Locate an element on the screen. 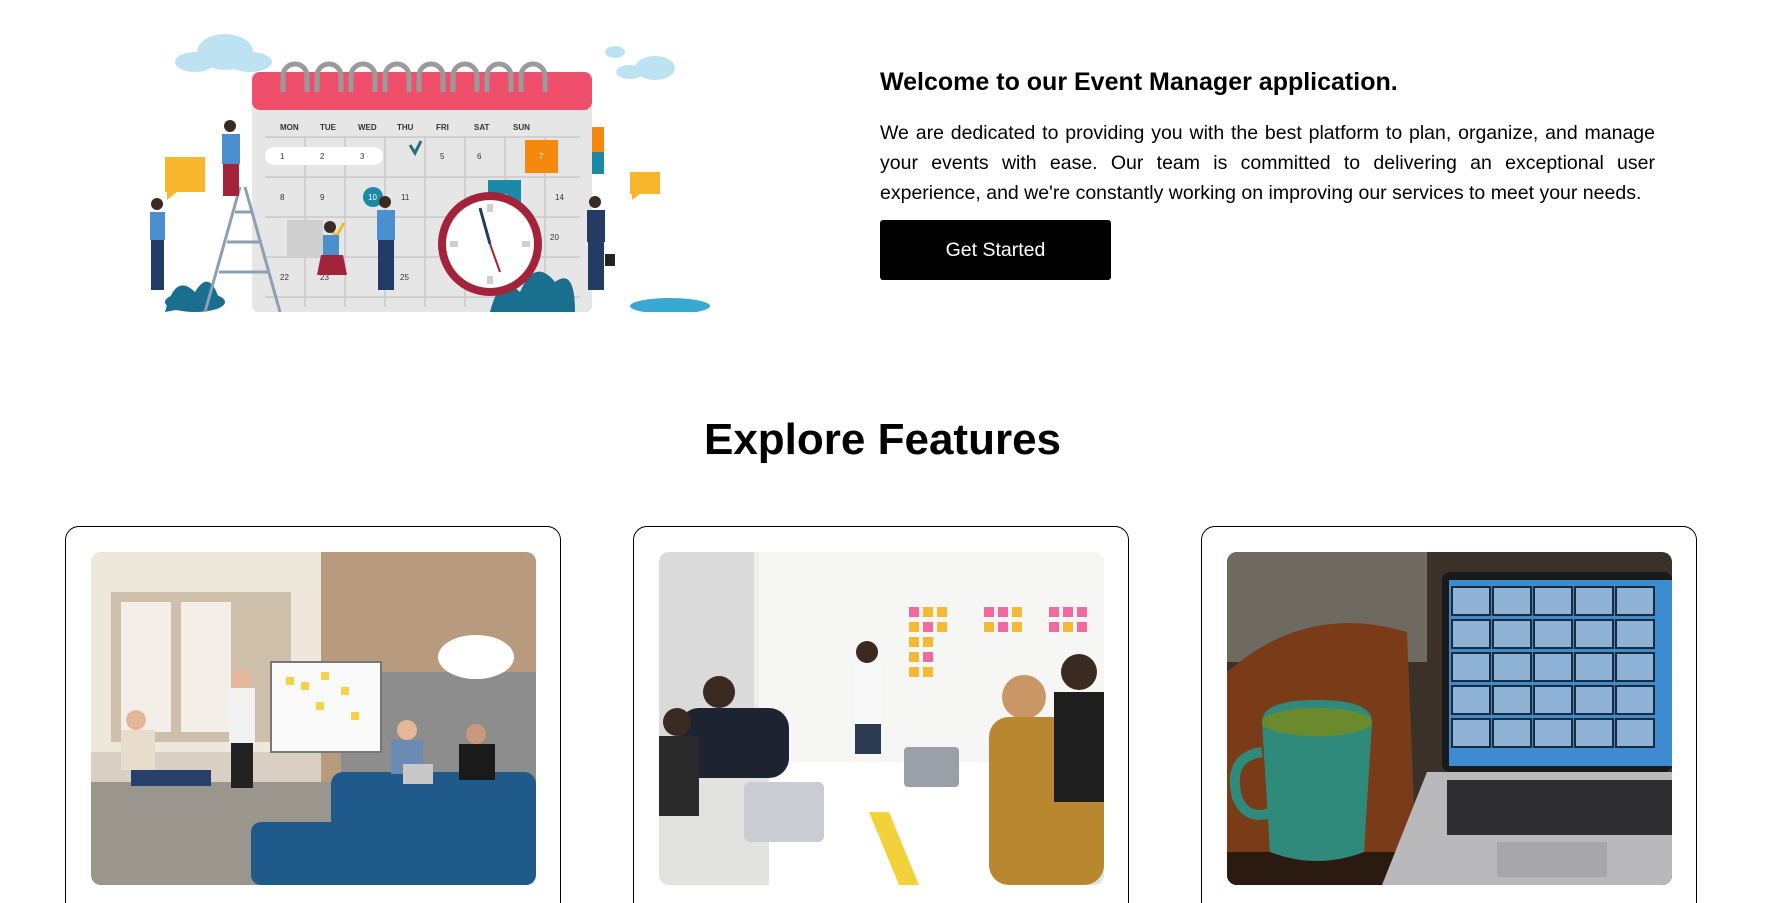  day-number: 1 is located at coordinates (282, 156).